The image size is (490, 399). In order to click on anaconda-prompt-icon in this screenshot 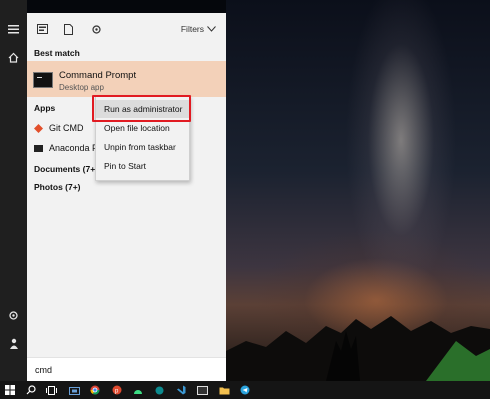, I will do `click(38, 148)`.